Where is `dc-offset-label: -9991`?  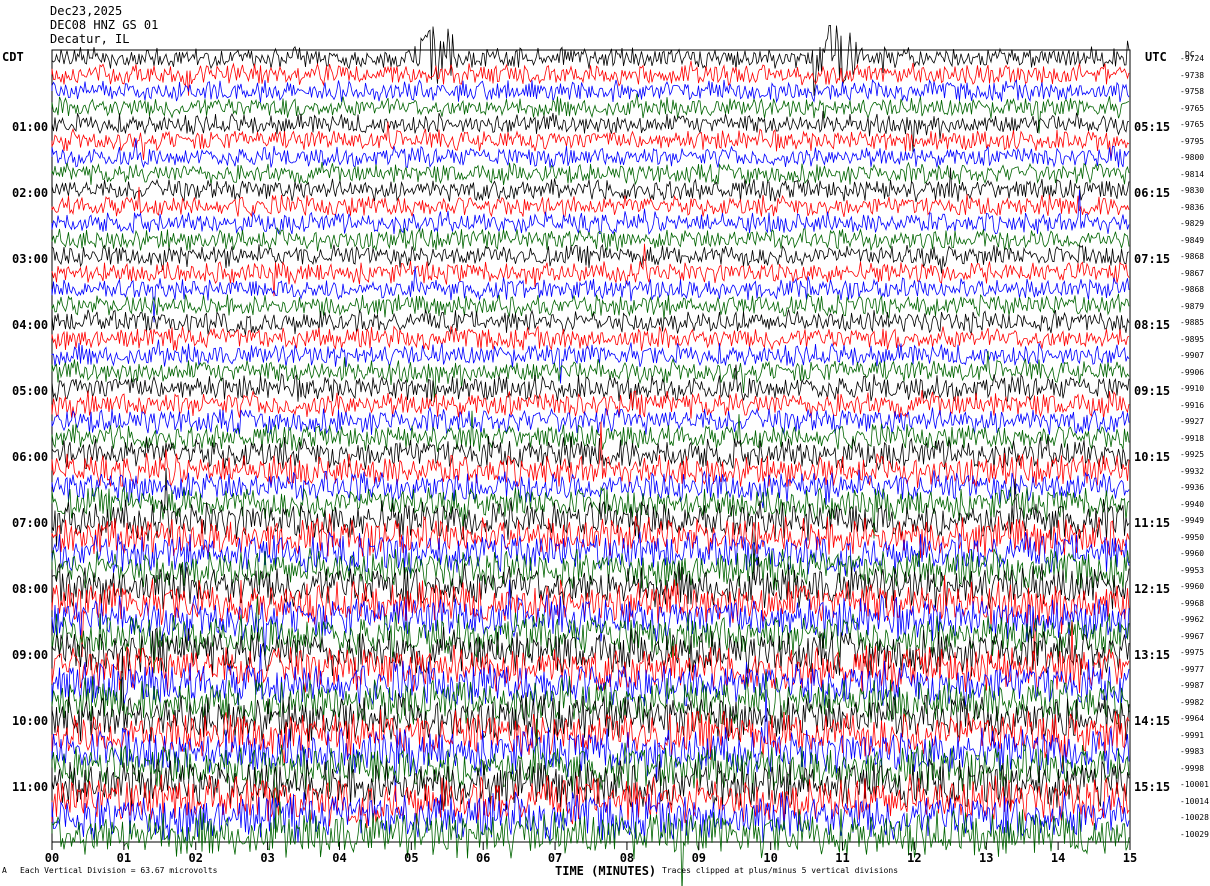
dc-offset-label: -9991 is located at coordinates (1192, 735).